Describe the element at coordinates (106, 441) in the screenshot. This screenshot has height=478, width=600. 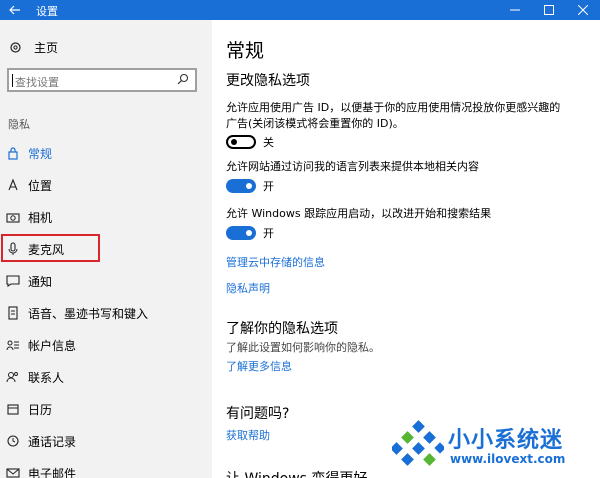
I see `sidebar-item-call-history: 通话记录` at that location.